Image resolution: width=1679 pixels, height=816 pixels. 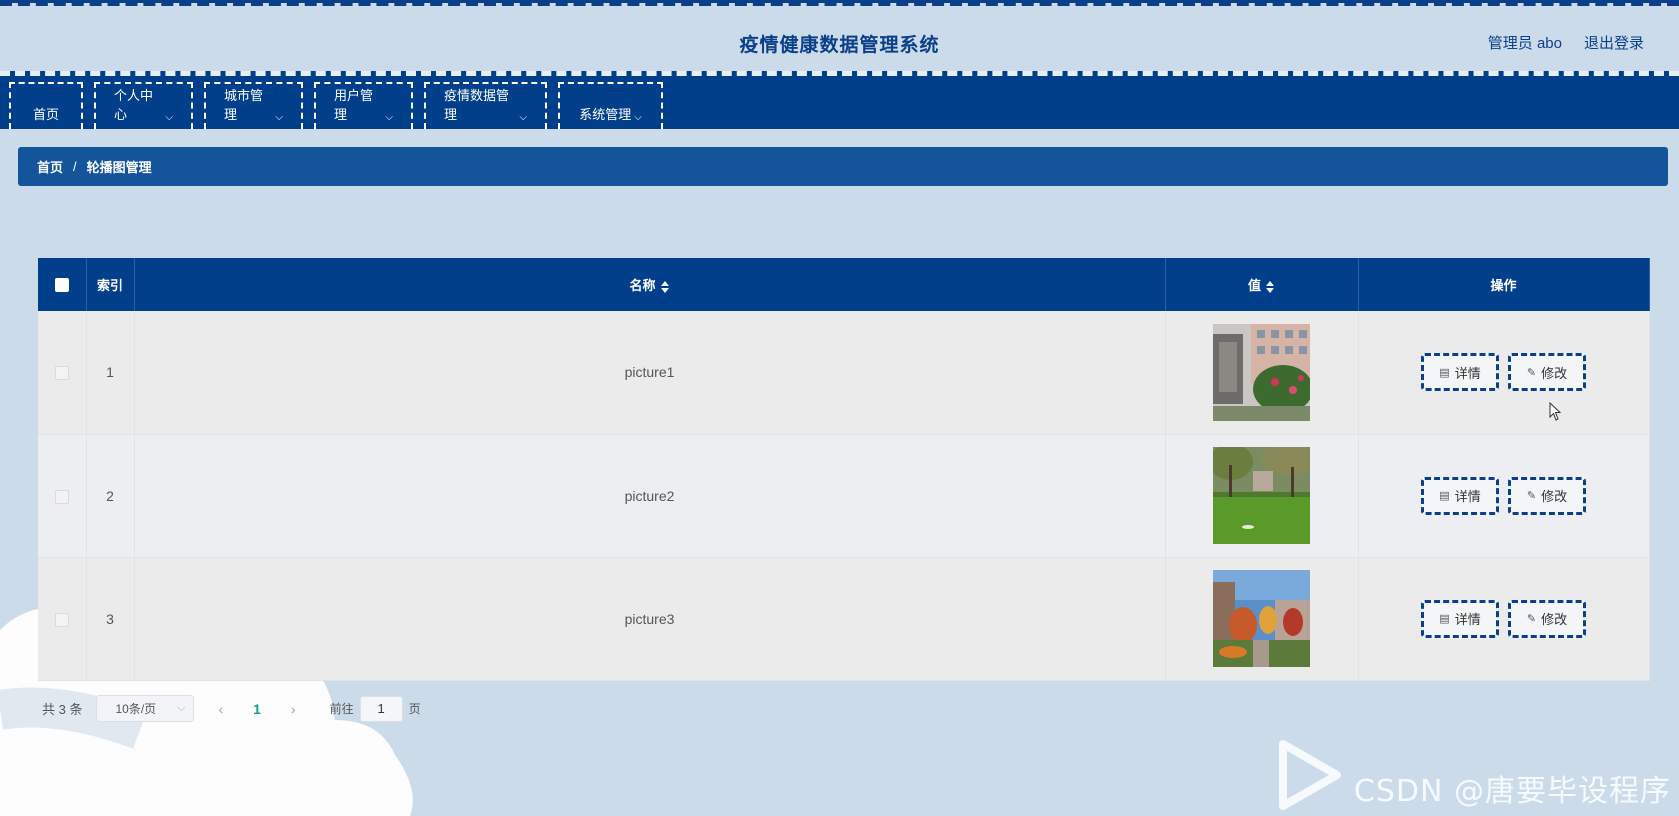 I want to click on column-header-label: 值, so click(x=1254, y=285).